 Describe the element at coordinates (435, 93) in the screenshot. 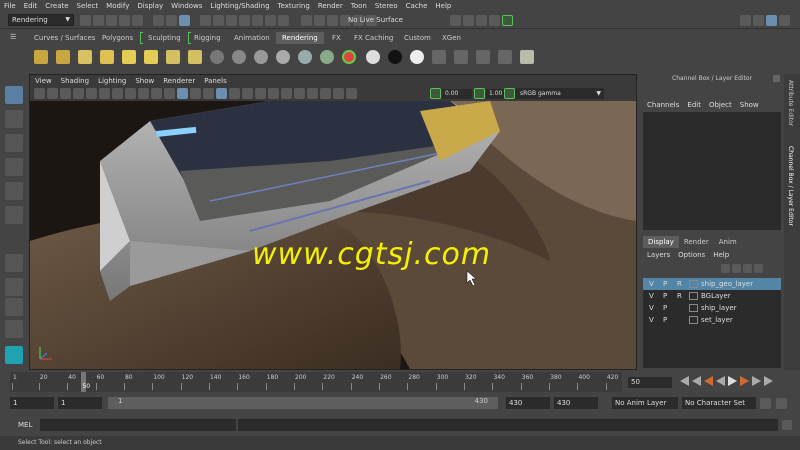

I see `exposure-toggle-icon` at that location.